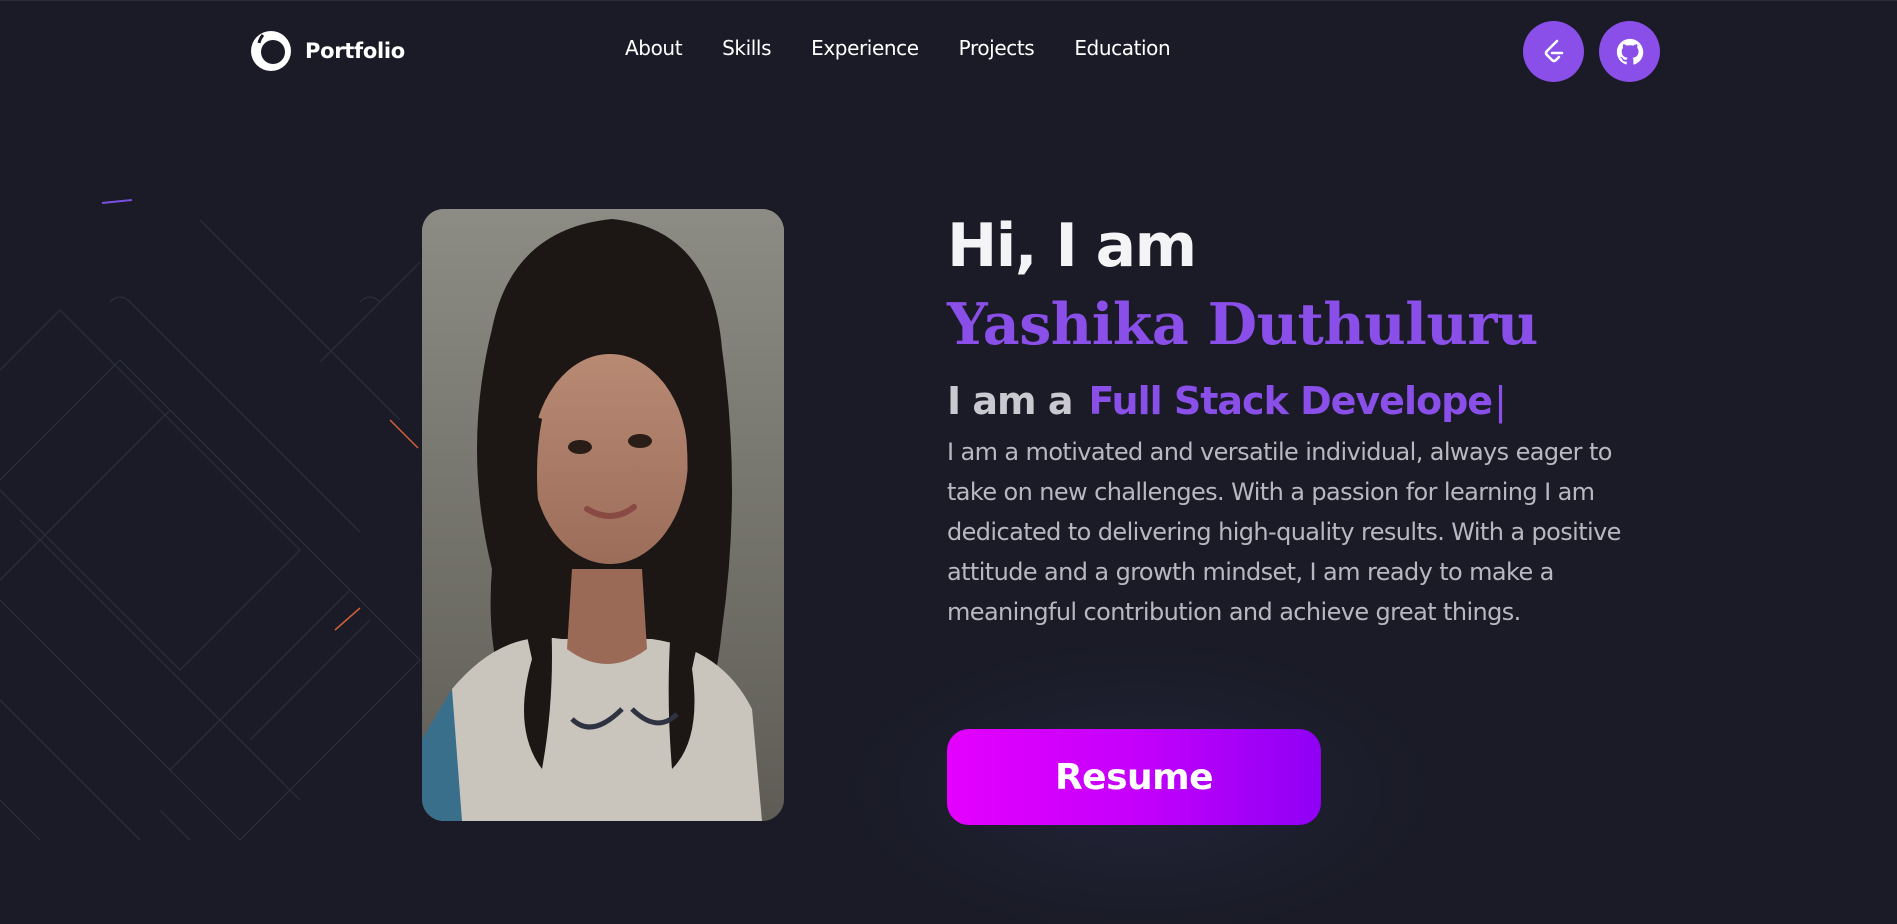  I want to click on nav-link-skills: Skills, so click(746, 48).